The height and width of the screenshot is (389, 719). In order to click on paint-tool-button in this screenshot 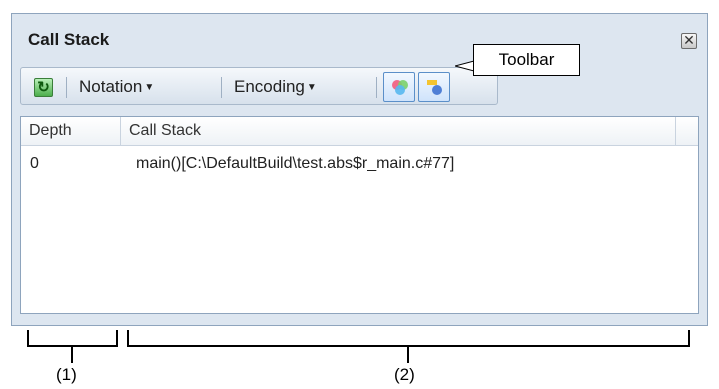, I will do `click(434, 87)`.